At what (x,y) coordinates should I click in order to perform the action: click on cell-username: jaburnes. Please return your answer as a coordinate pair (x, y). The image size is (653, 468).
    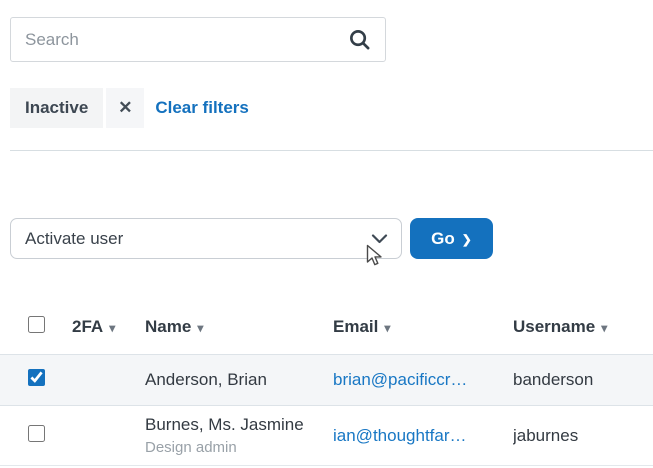
    Looking at the image, I should click on (546, 435).